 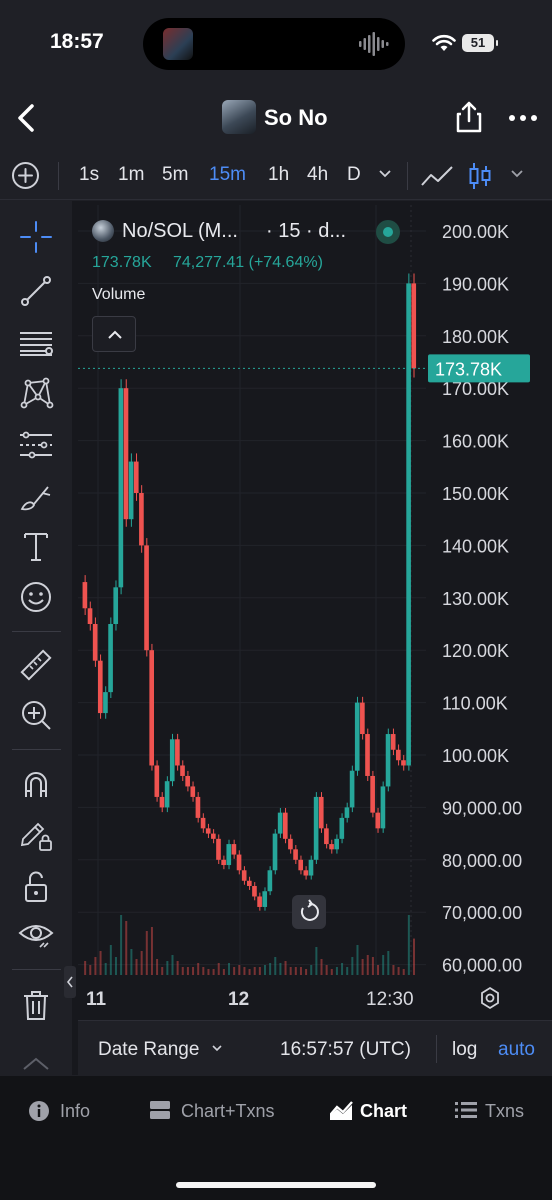 I want to click on collapse-legend-button, so click(x=114, y=334).